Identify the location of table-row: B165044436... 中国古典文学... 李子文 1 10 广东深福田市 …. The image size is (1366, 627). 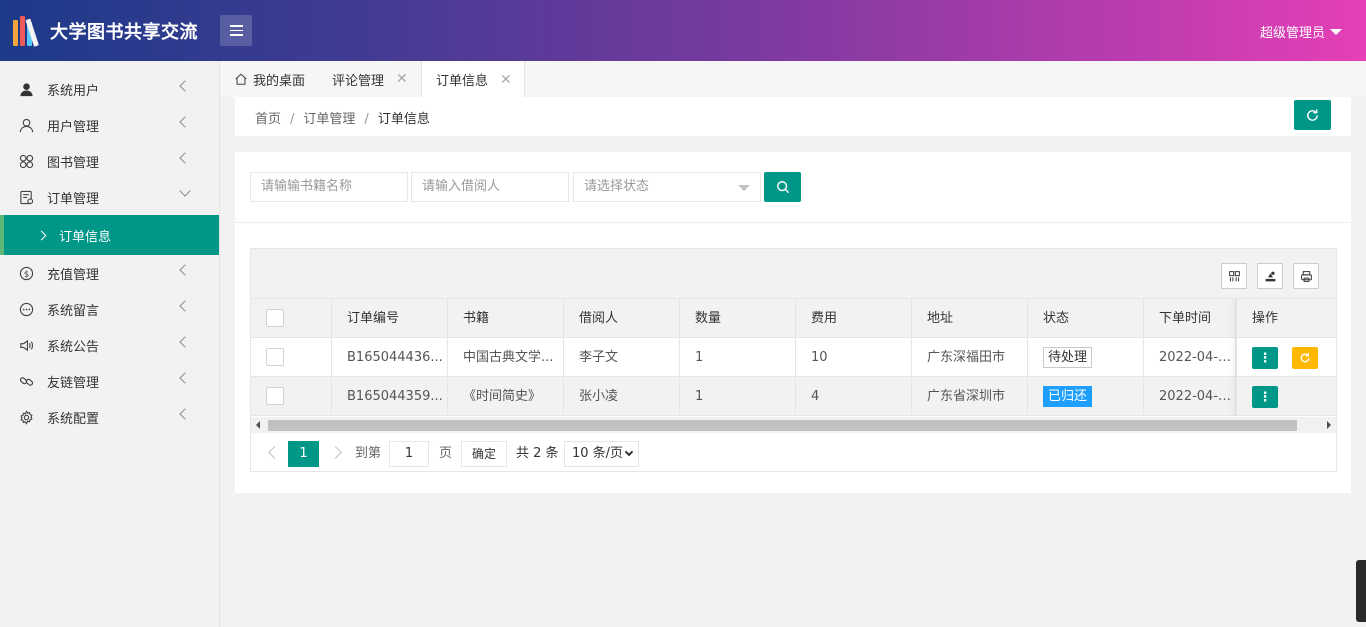
(793, 357).